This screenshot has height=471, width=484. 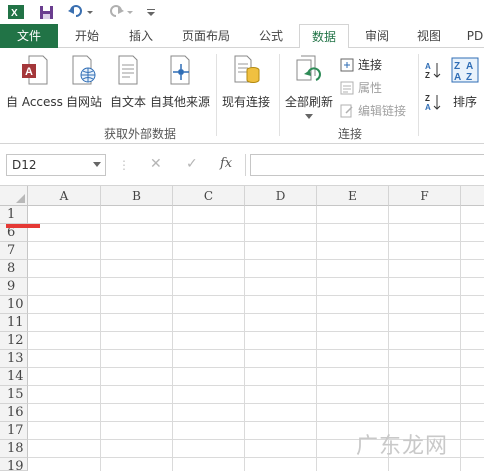 What do you see at coordinates (124, 165) in the screenshot?
I see `more-options-icon: ⋮` at bounding box center [124, 165].